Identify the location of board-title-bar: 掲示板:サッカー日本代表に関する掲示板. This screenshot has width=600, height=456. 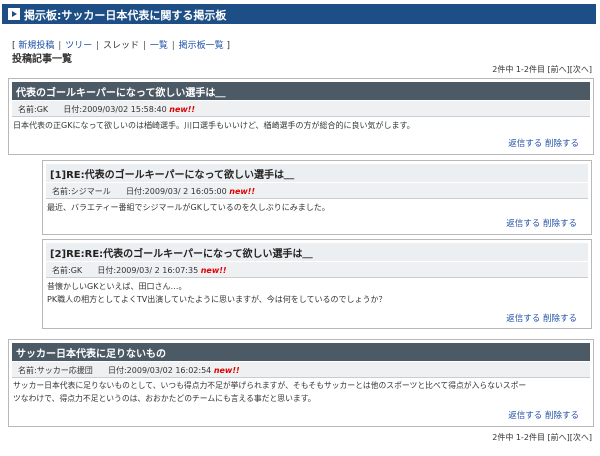
(299, 14).